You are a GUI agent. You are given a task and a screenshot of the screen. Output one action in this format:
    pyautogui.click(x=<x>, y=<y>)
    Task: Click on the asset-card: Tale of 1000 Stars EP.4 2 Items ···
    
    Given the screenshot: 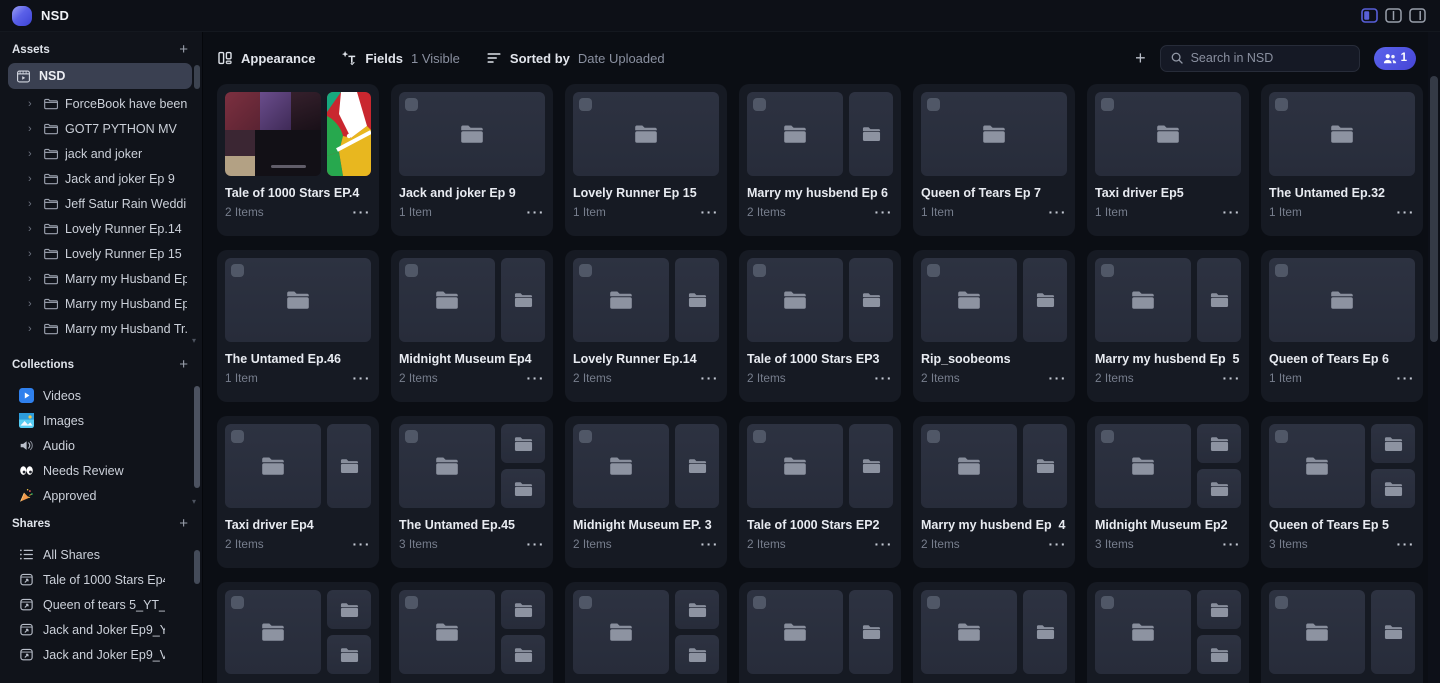 What is the action you would take?
    pyautogui.click(x=298, y=160)
    